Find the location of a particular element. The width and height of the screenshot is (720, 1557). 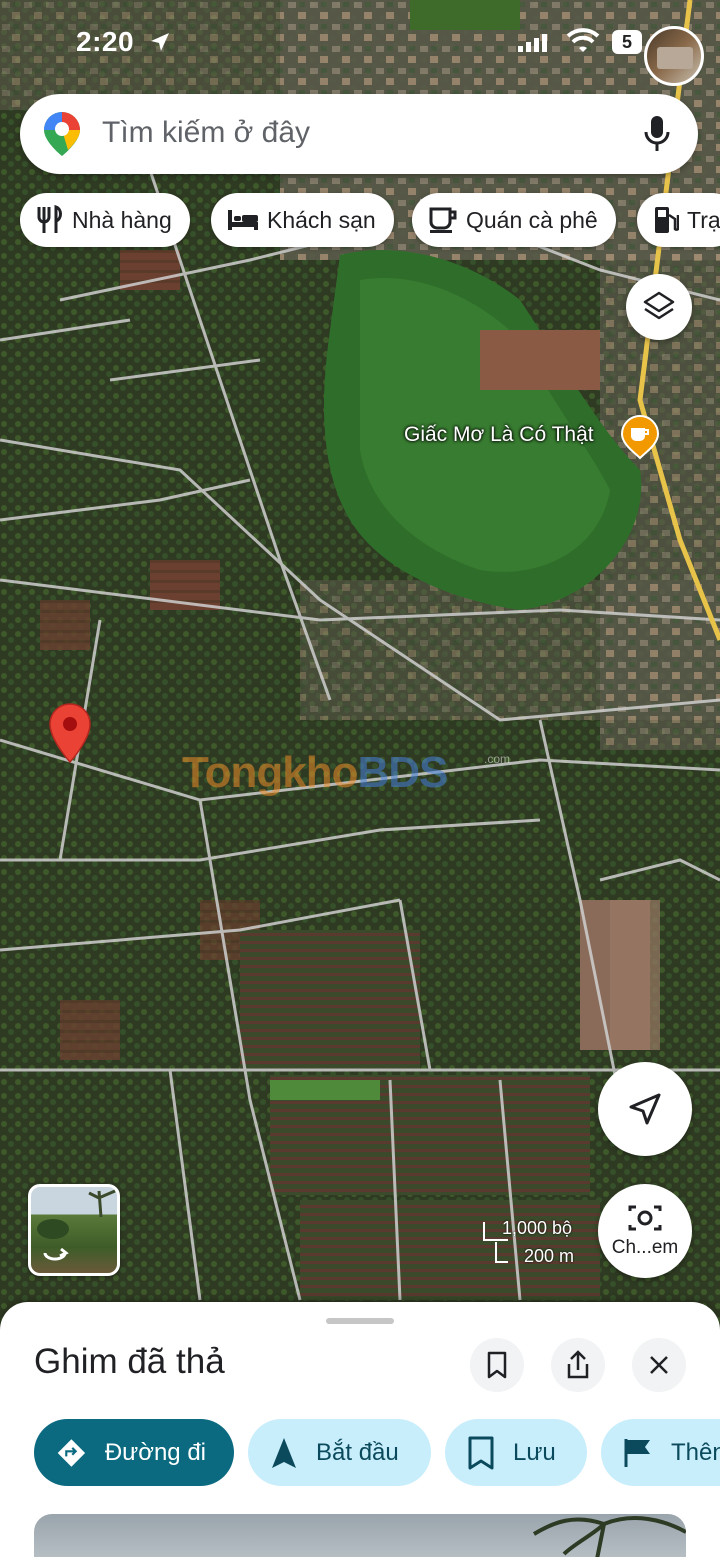

chip-cafes: Quán cà phê is located at coordinates (514, 220).